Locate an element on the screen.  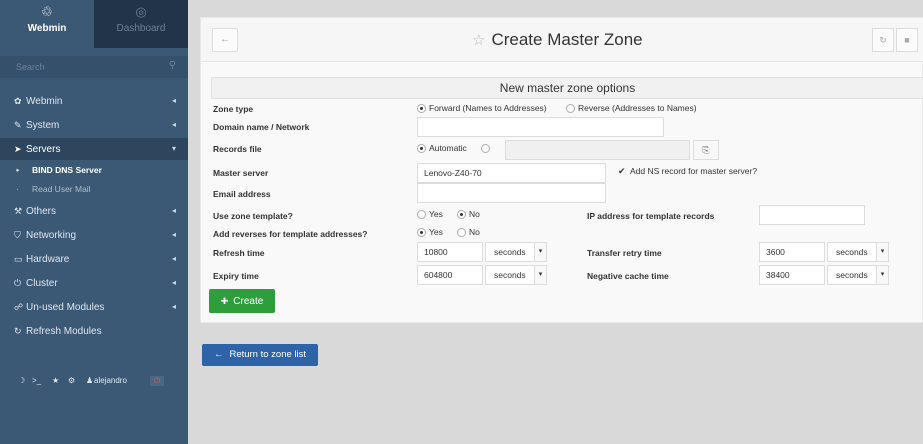
sidebar-item-label: Webmin is located at coordinates (44, 101).